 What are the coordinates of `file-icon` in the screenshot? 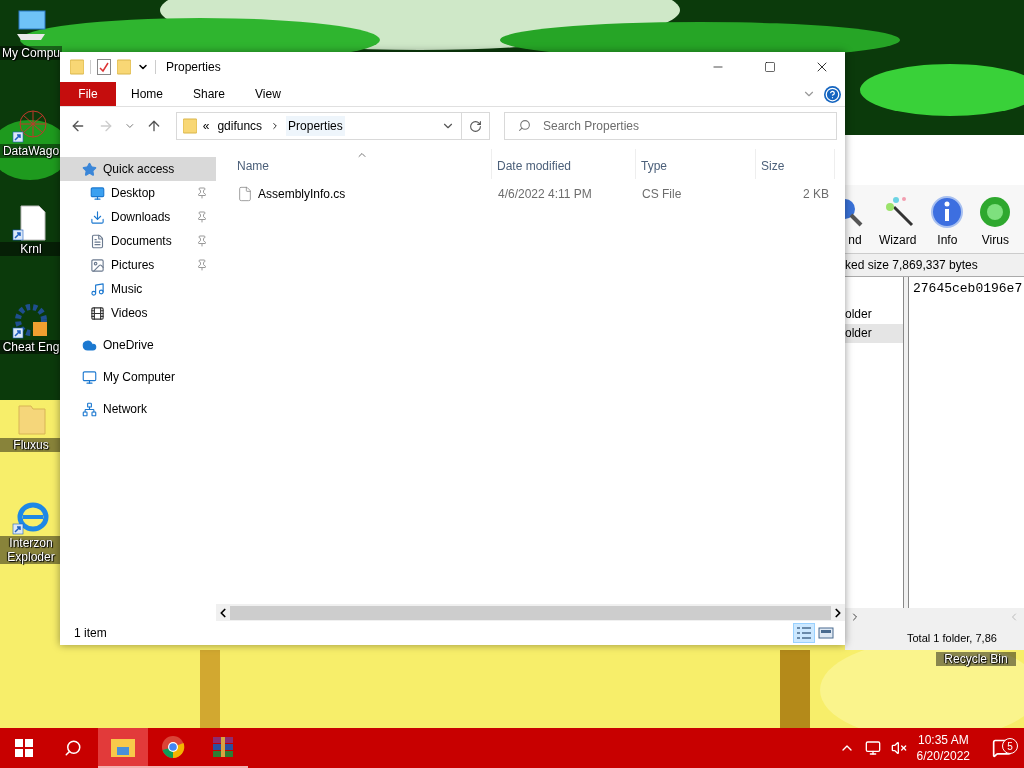 It's located at (245, 194).